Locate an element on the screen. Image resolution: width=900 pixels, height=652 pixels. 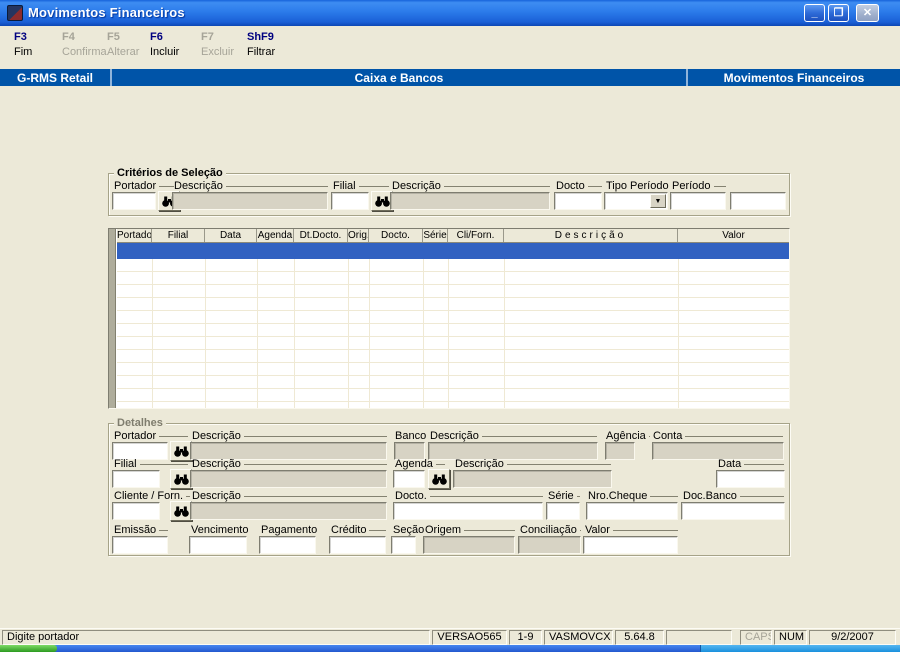
criteria-descricao-portador-label: Descrição is located at coordinates (251, 186).